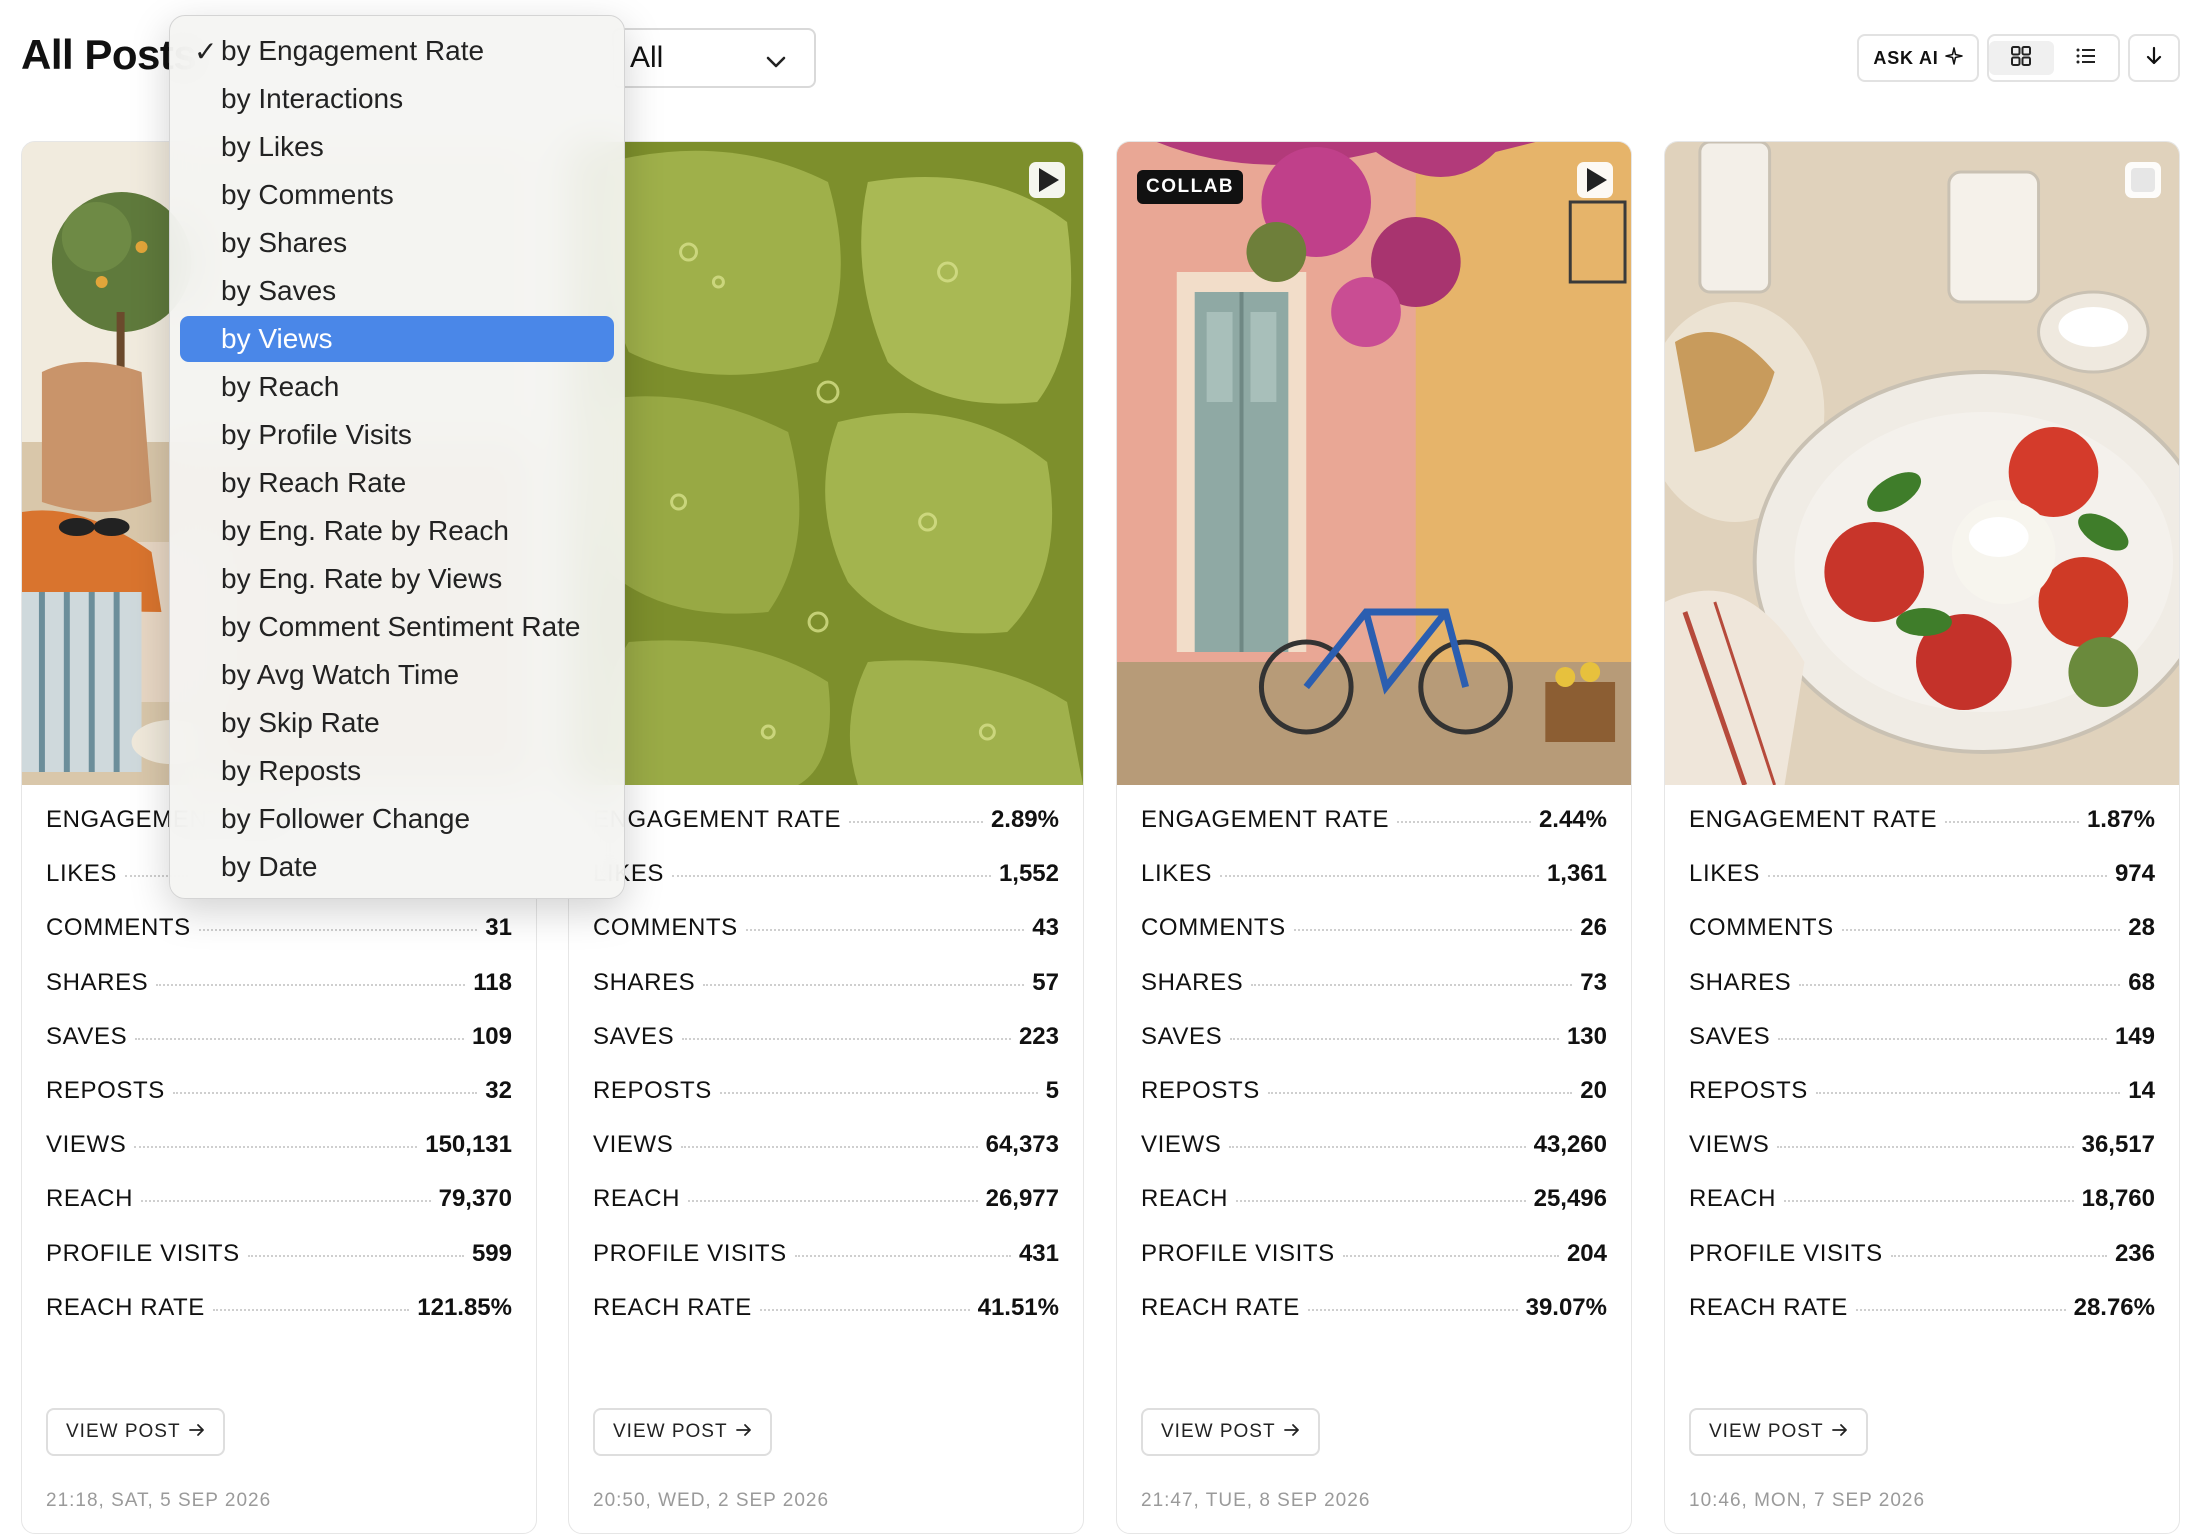 This screenshot has width=2194, height=1540. What do you see at coordinates (397, 195) in the screenshot?
I see `menu-item-comments: by Comments` at bounding box center [397, 195].